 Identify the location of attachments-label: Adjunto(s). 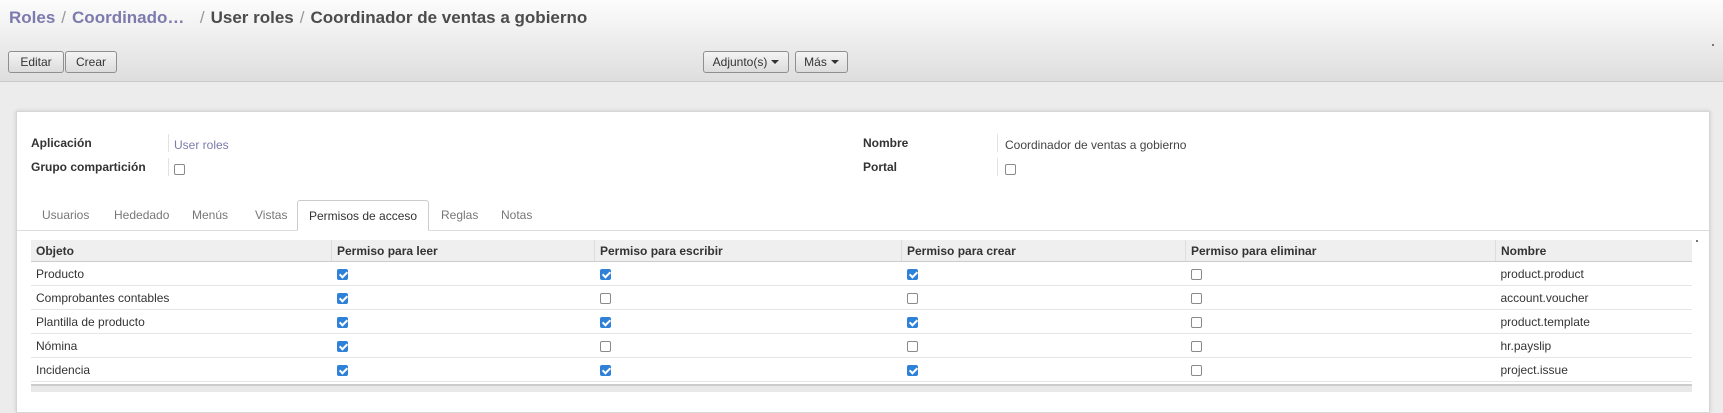
(740, 62).